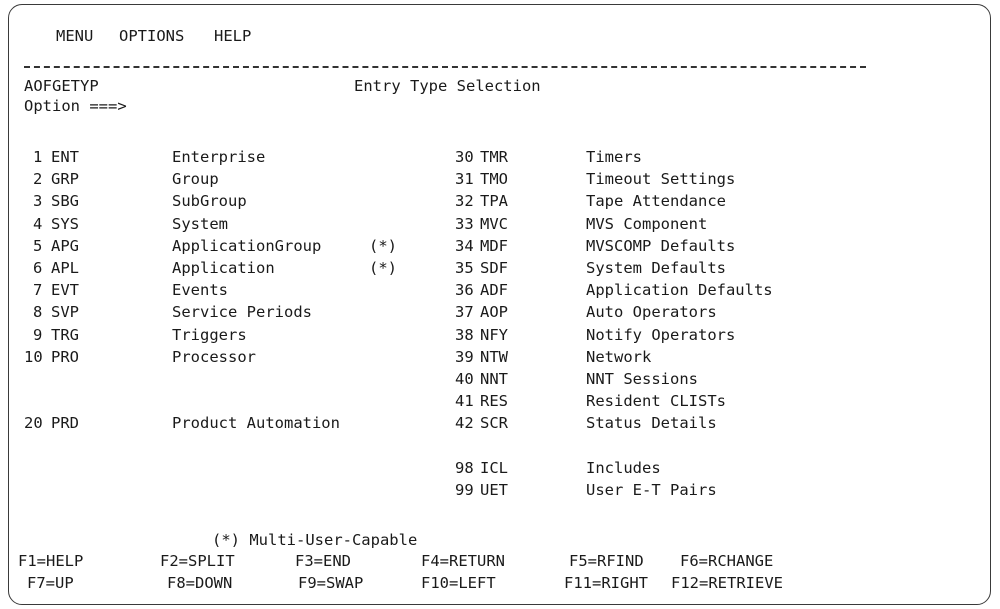 The image size is (1000, 609). I want to click on entry-description: Group, so click(195, 179).